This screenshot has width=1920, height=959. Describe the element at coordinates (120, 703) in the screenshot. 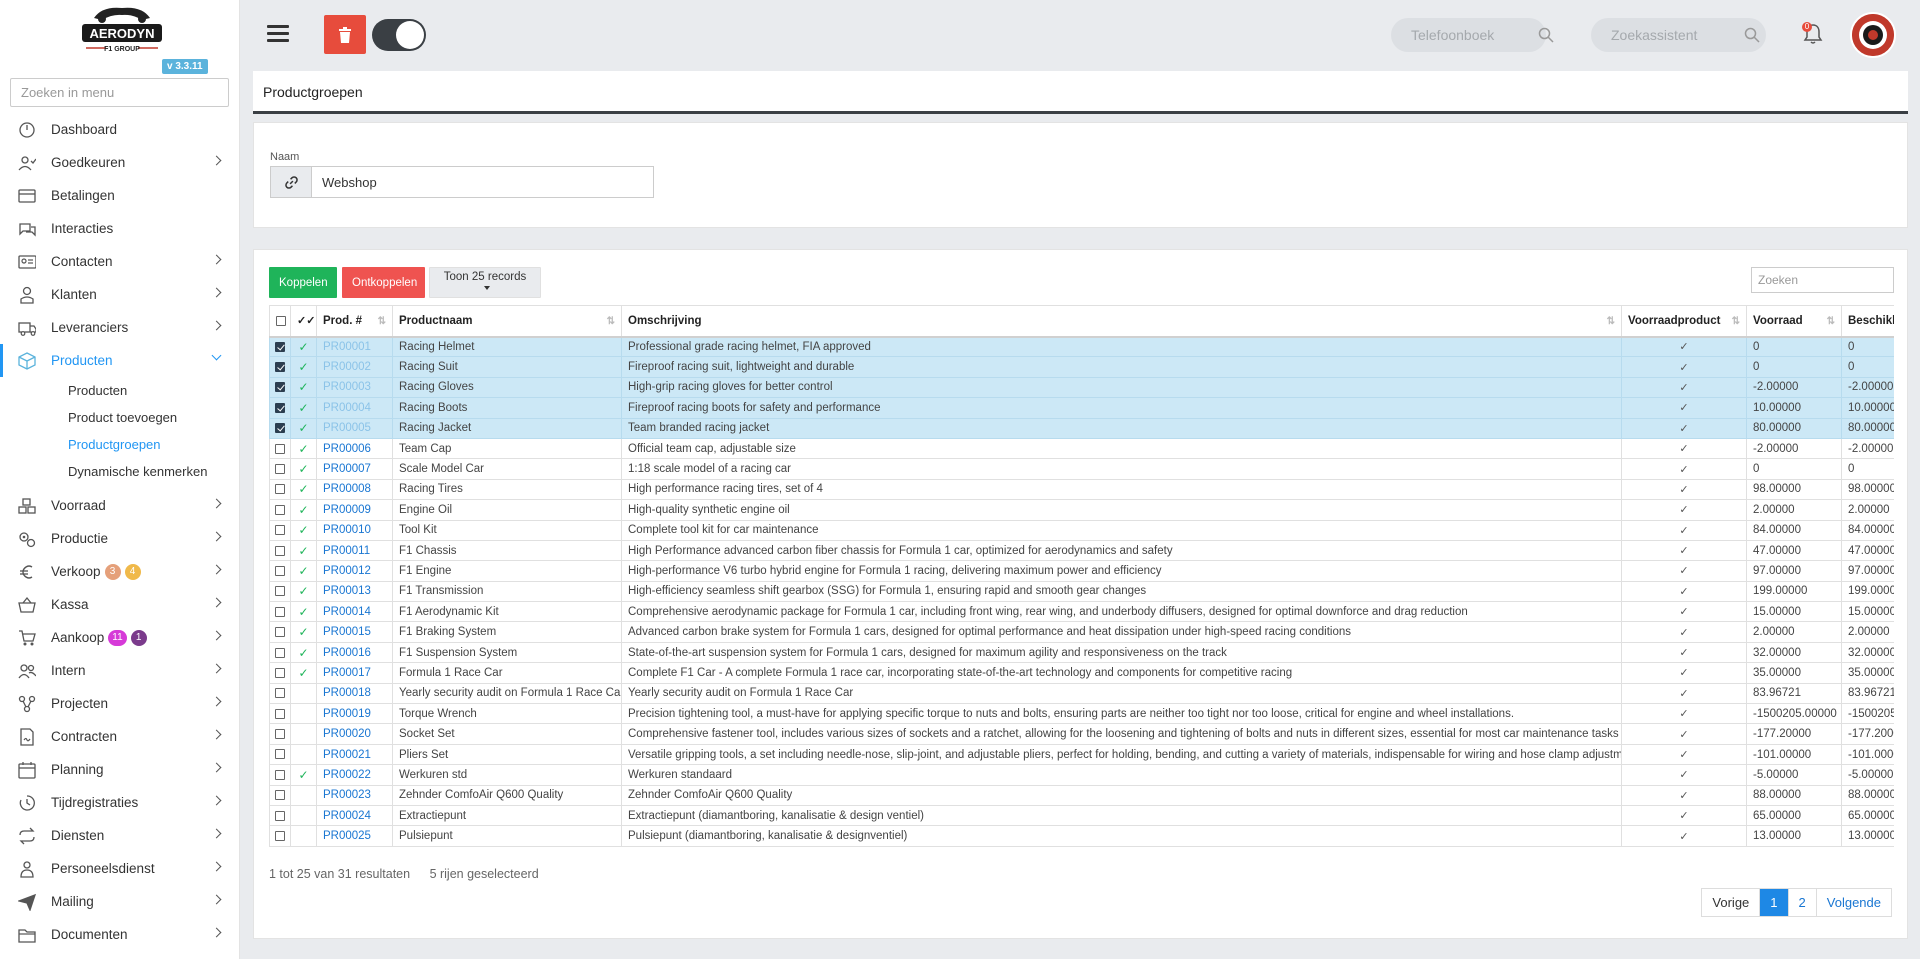

I see `sidebar-item-projecten: Projecten` at that location.